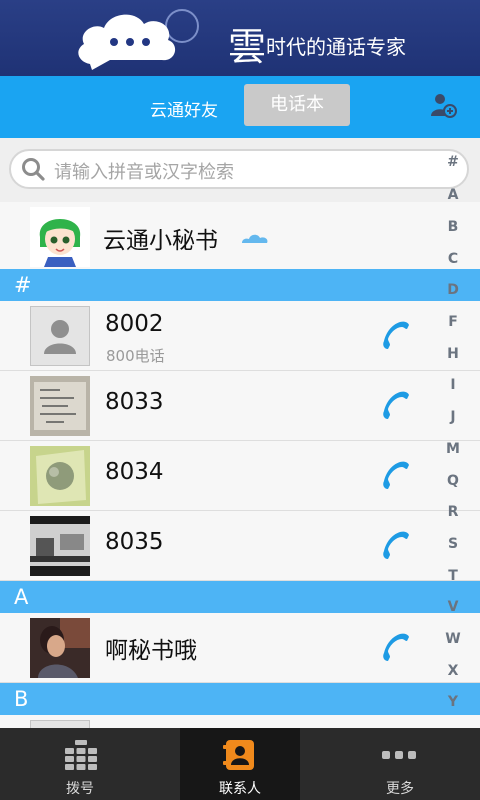  Describe the element at coordinates (240, 597) in the screenshot. I see `section-header-a: A` at that location.